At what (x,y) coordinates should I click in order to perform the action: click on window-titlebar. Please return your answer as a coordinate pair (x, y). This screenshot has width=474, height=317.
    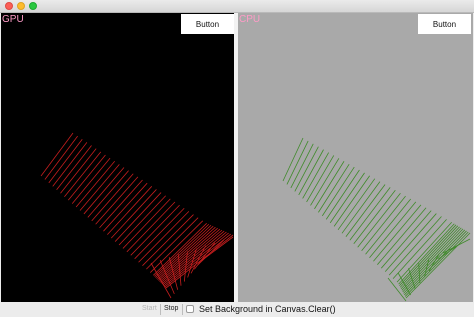
    Looking at the image, I should click on (237, 6).